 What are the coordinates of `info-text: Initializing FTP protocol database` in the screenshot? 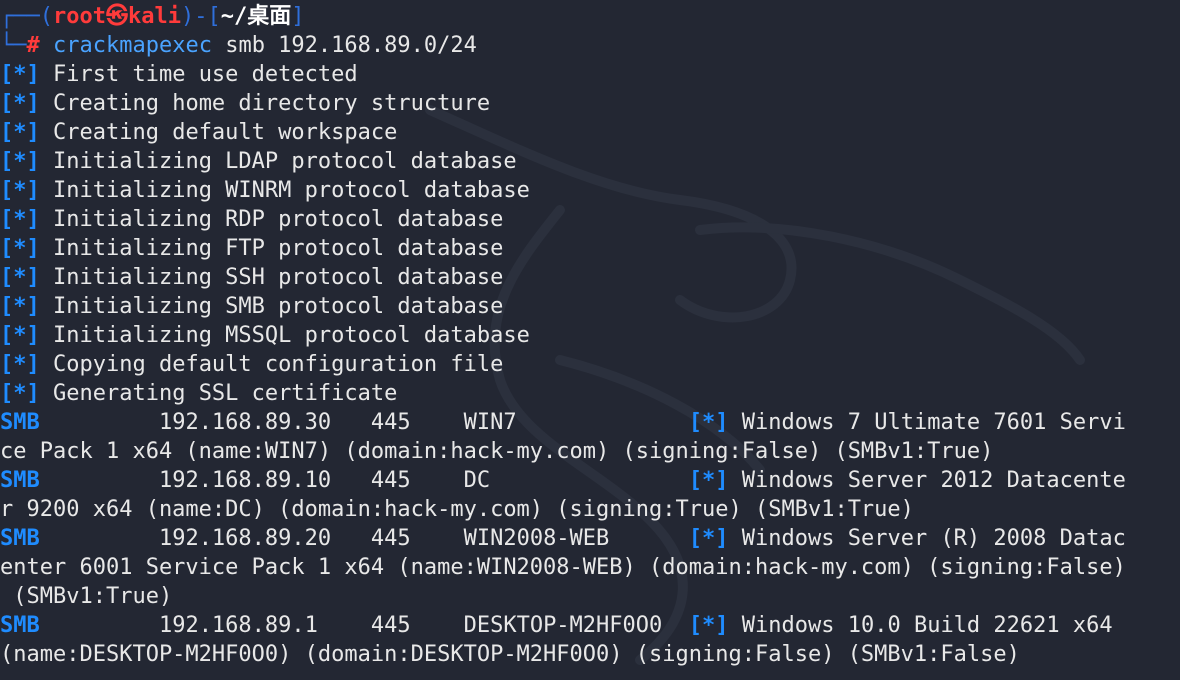 It's located at (271, 248).